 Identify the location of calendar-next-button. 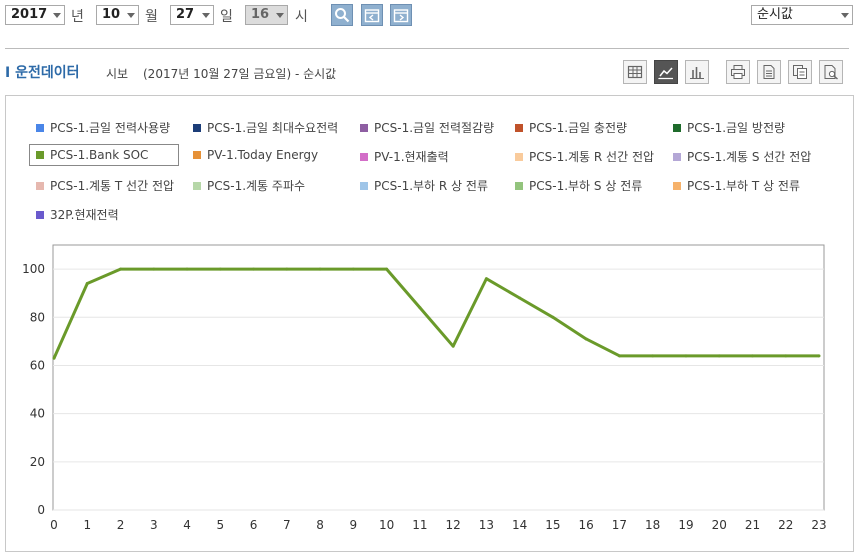
(401, 15).